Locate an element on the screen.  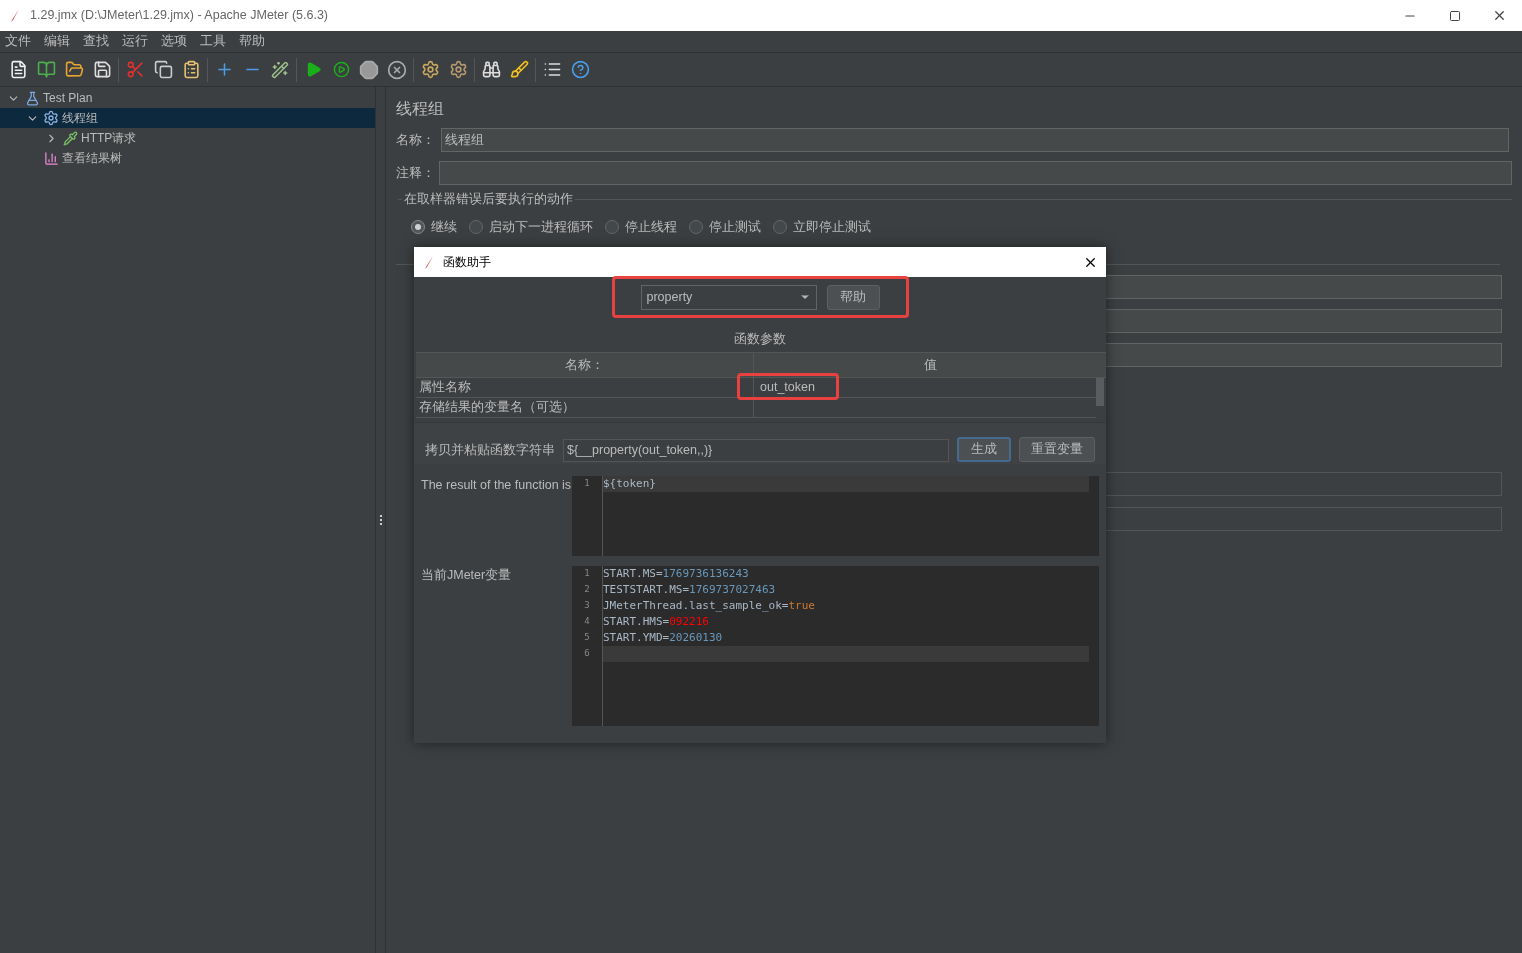
column-header: 值 is located at coordinates (930, 365).